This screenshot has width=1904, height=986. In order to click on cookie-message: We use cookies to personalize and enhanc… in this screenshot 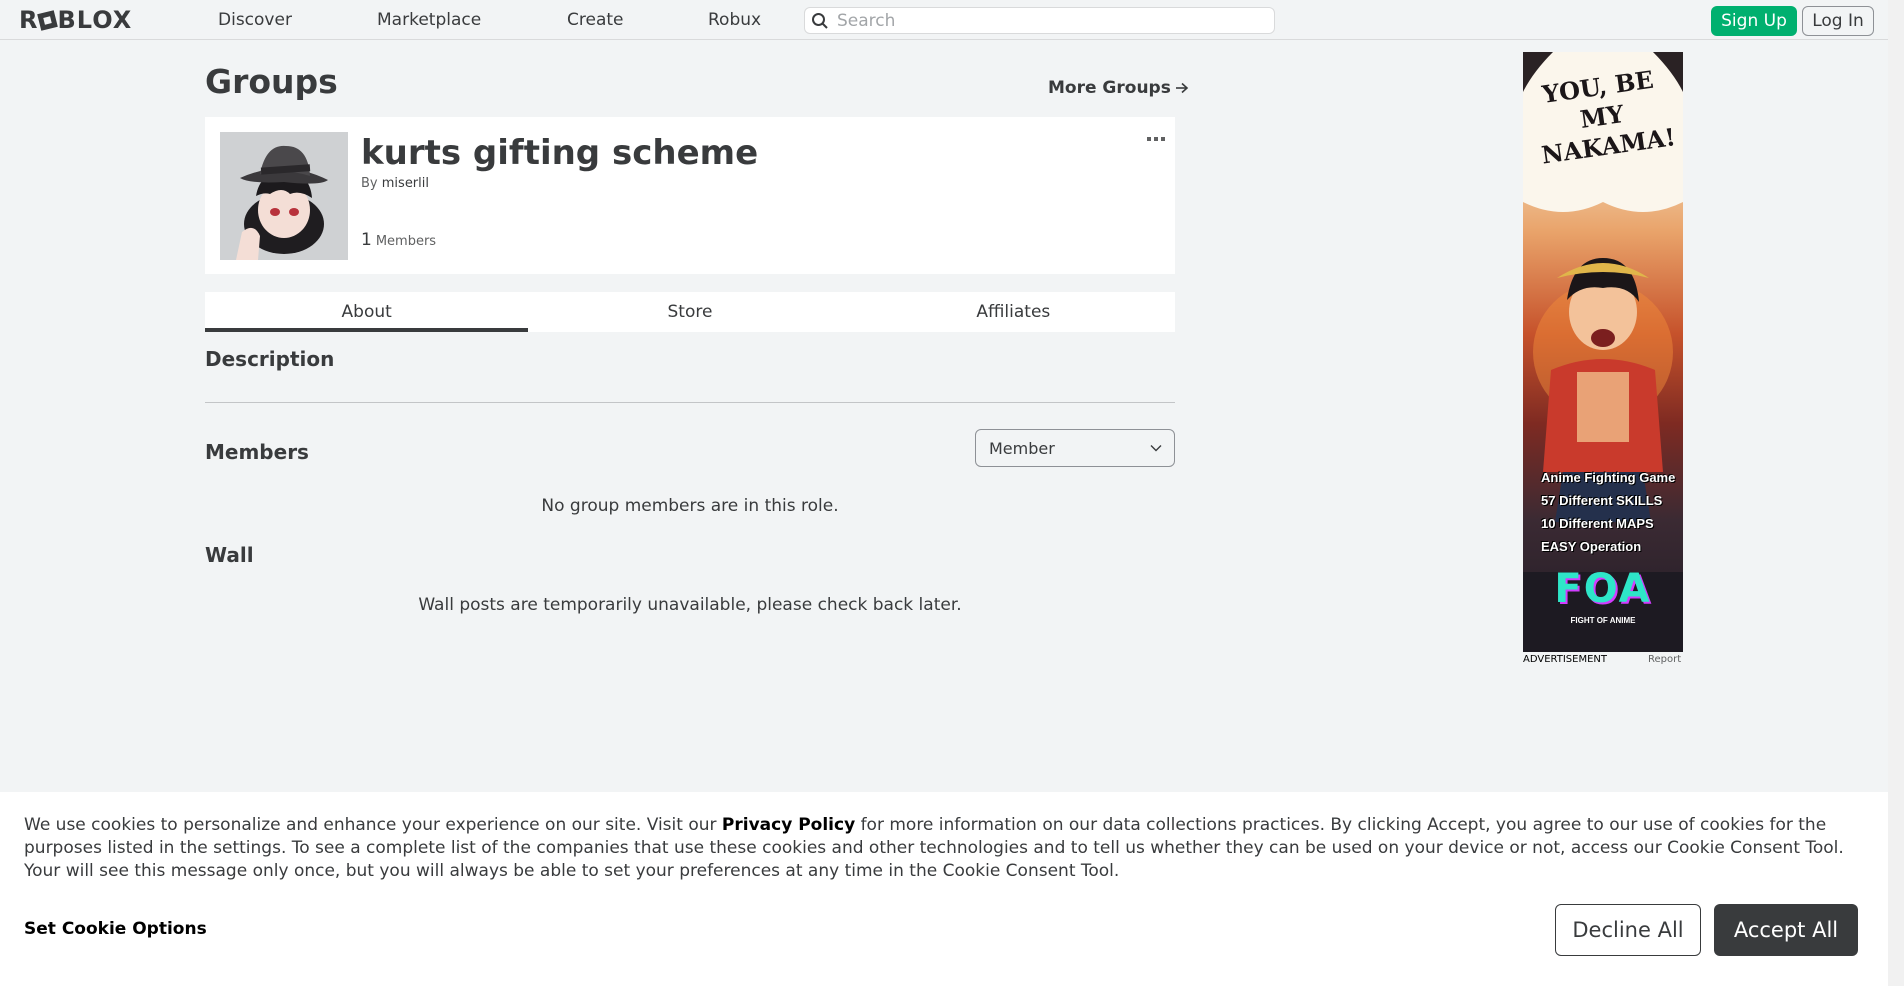, I will do `click(944, 848)`.